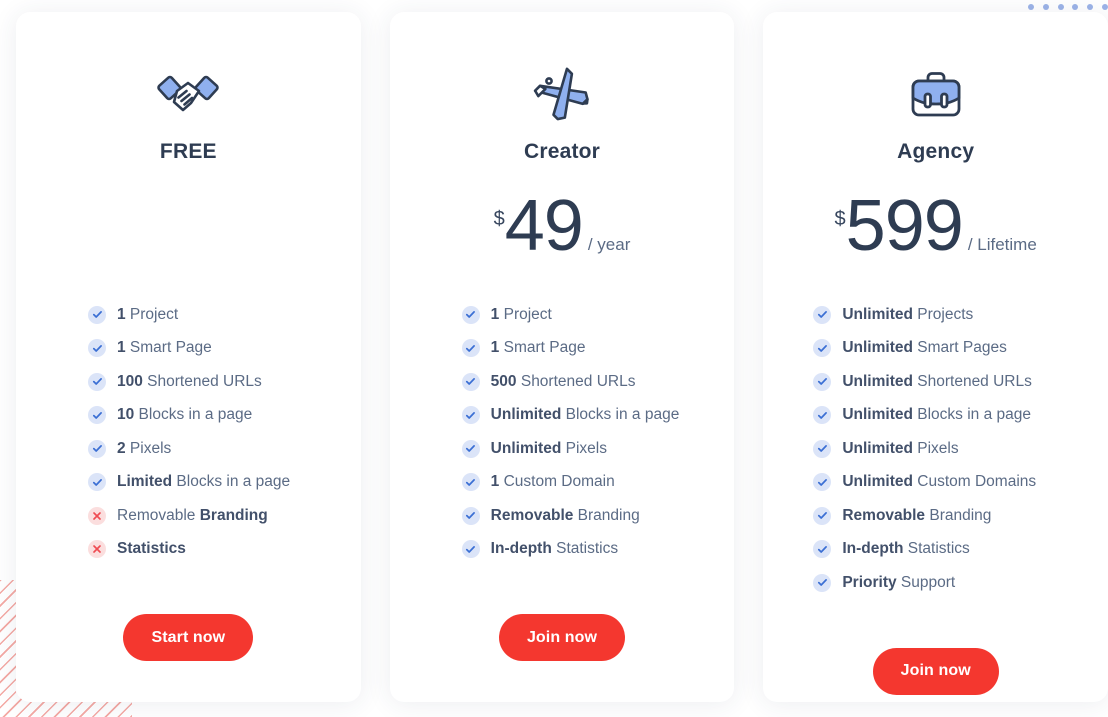  I want to click on plan-price: $ 49 / year, so click(562, 233).